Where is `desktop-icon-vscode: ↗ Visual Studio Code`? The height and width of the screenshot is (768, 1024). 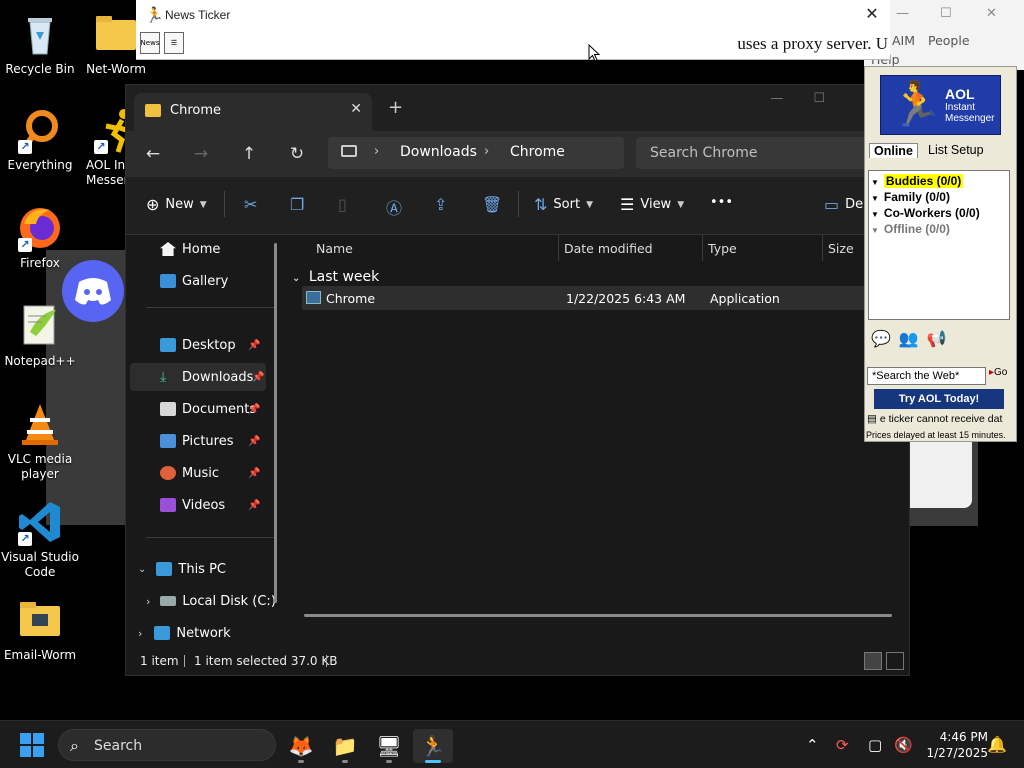 desktop-icon-vscode: ↗ Visual Studio Code is located at coordinates (40, 539).